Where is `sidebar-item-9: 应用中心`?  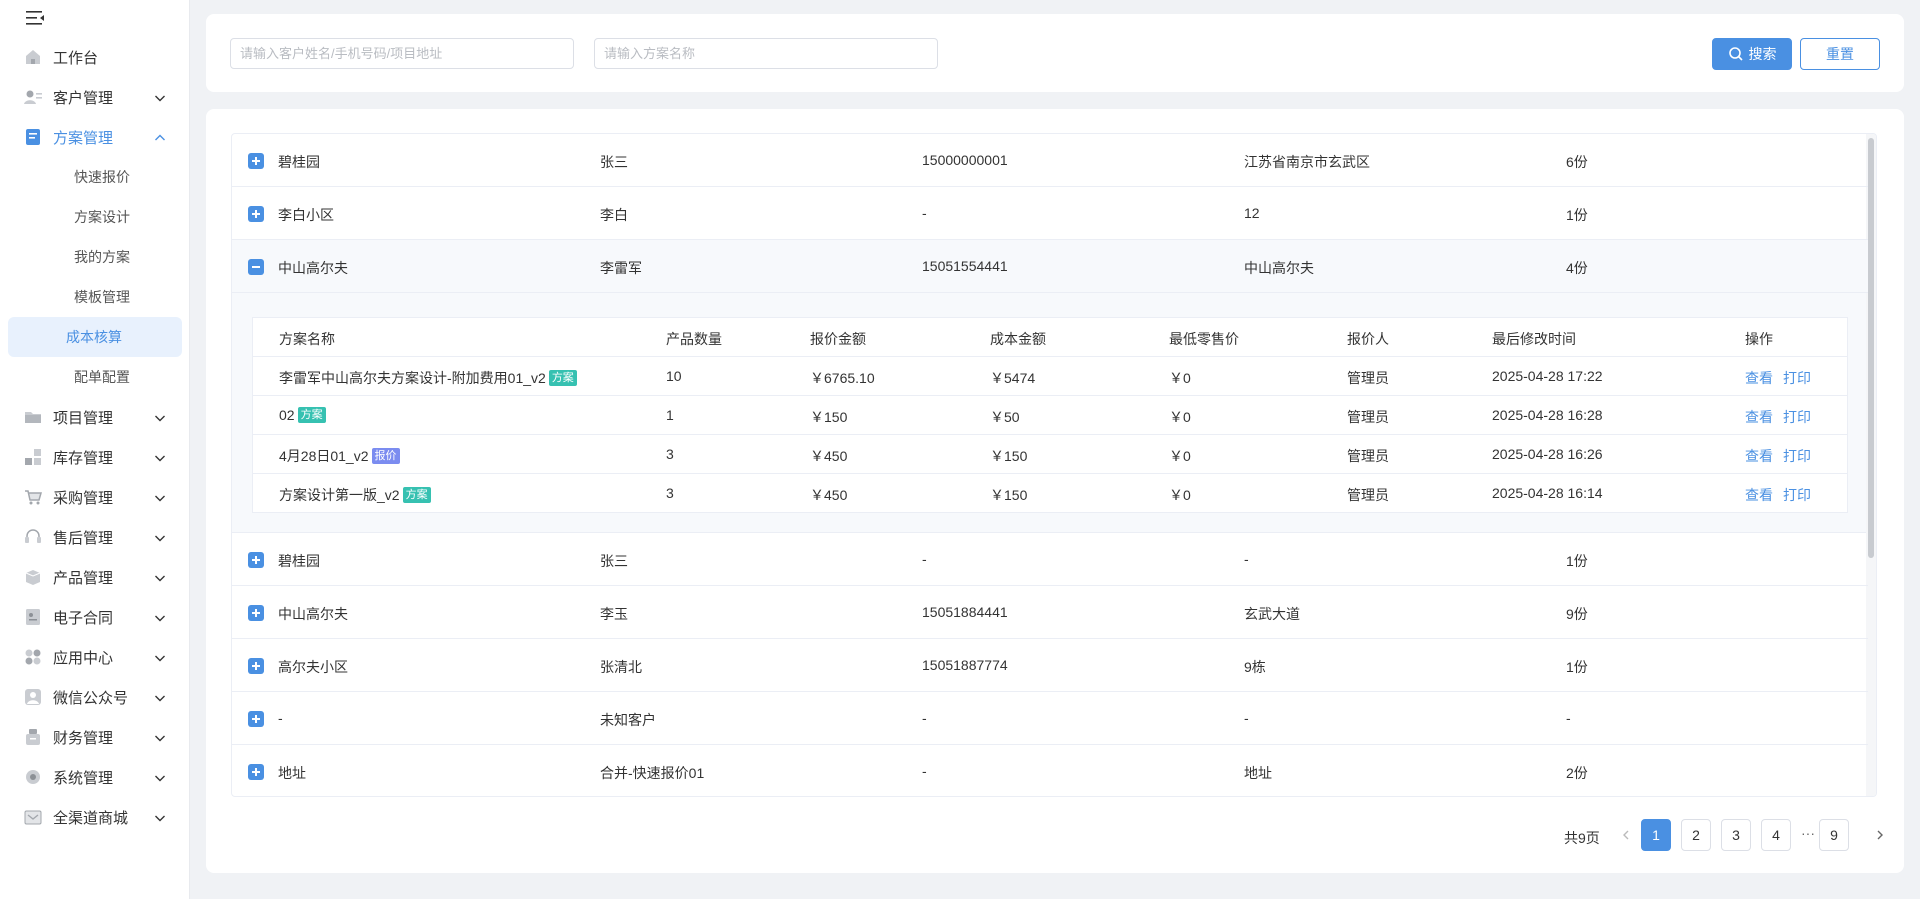 sidebar-item-9: 应用中心 is located at coordinates (95, 657).